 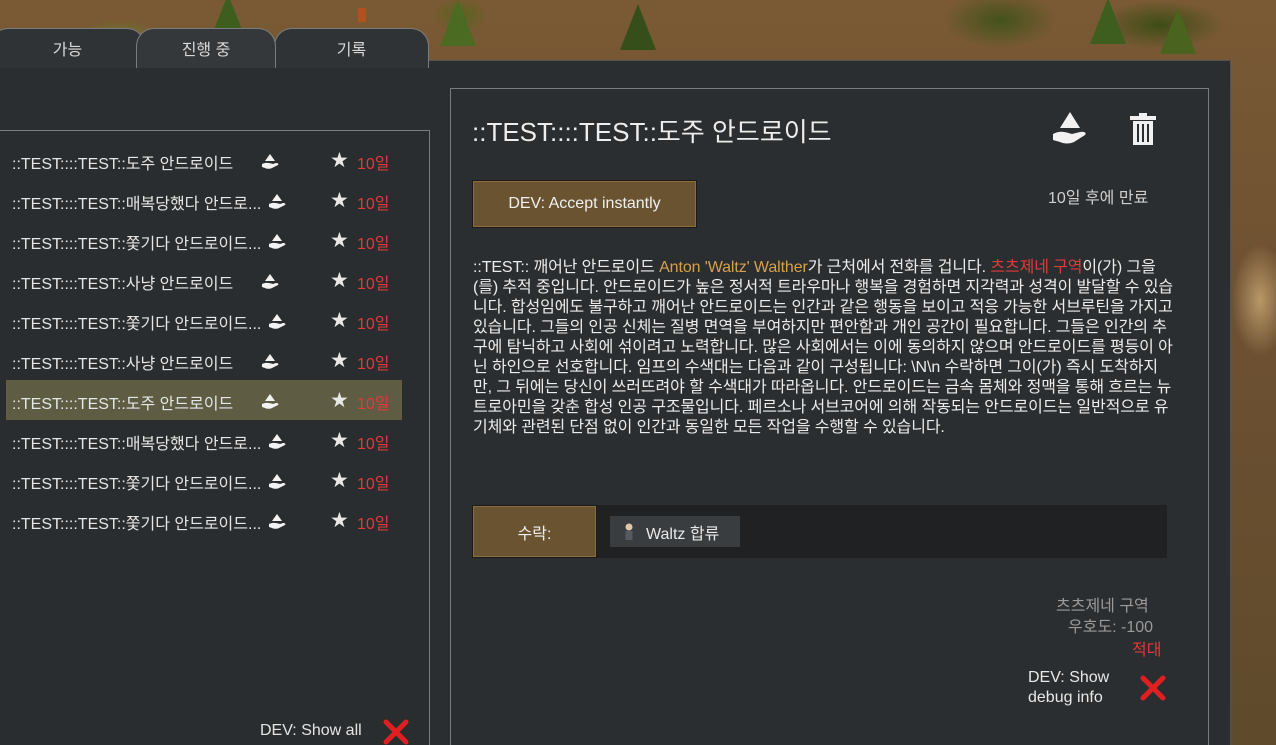 What do you see at coordinates (311, 730) in the screenshot?
I see `show-all-label: DEV: Show all` at bounding box center [311, 730].